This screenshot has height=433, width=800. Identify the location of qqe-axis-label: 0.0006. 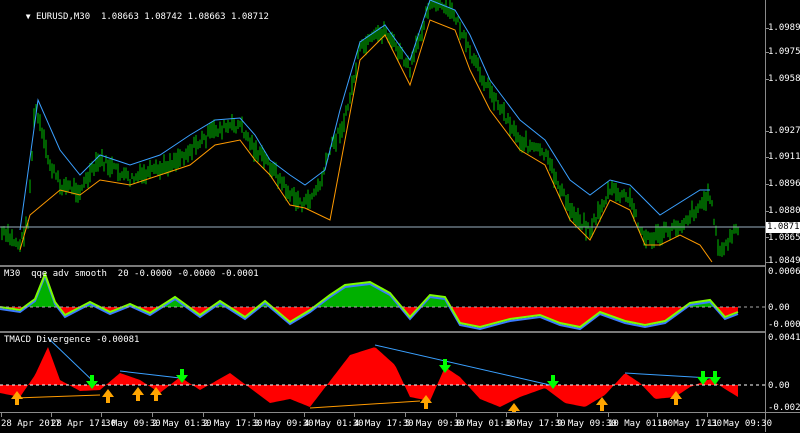
(784, 272).